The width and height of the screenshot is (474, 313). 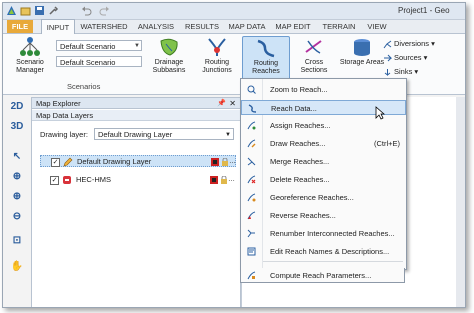 What do you see at coordinates (377, 26) in the screenshot?
I see `tab-view: VIEW` at bounding box center [377, 26].